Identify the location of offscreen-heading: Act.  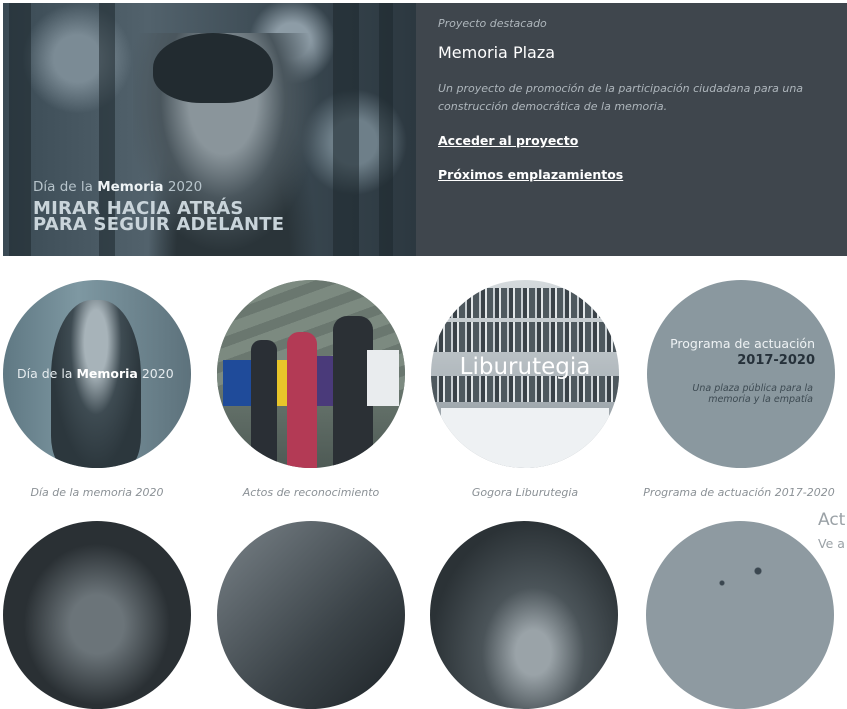
(832, 520).